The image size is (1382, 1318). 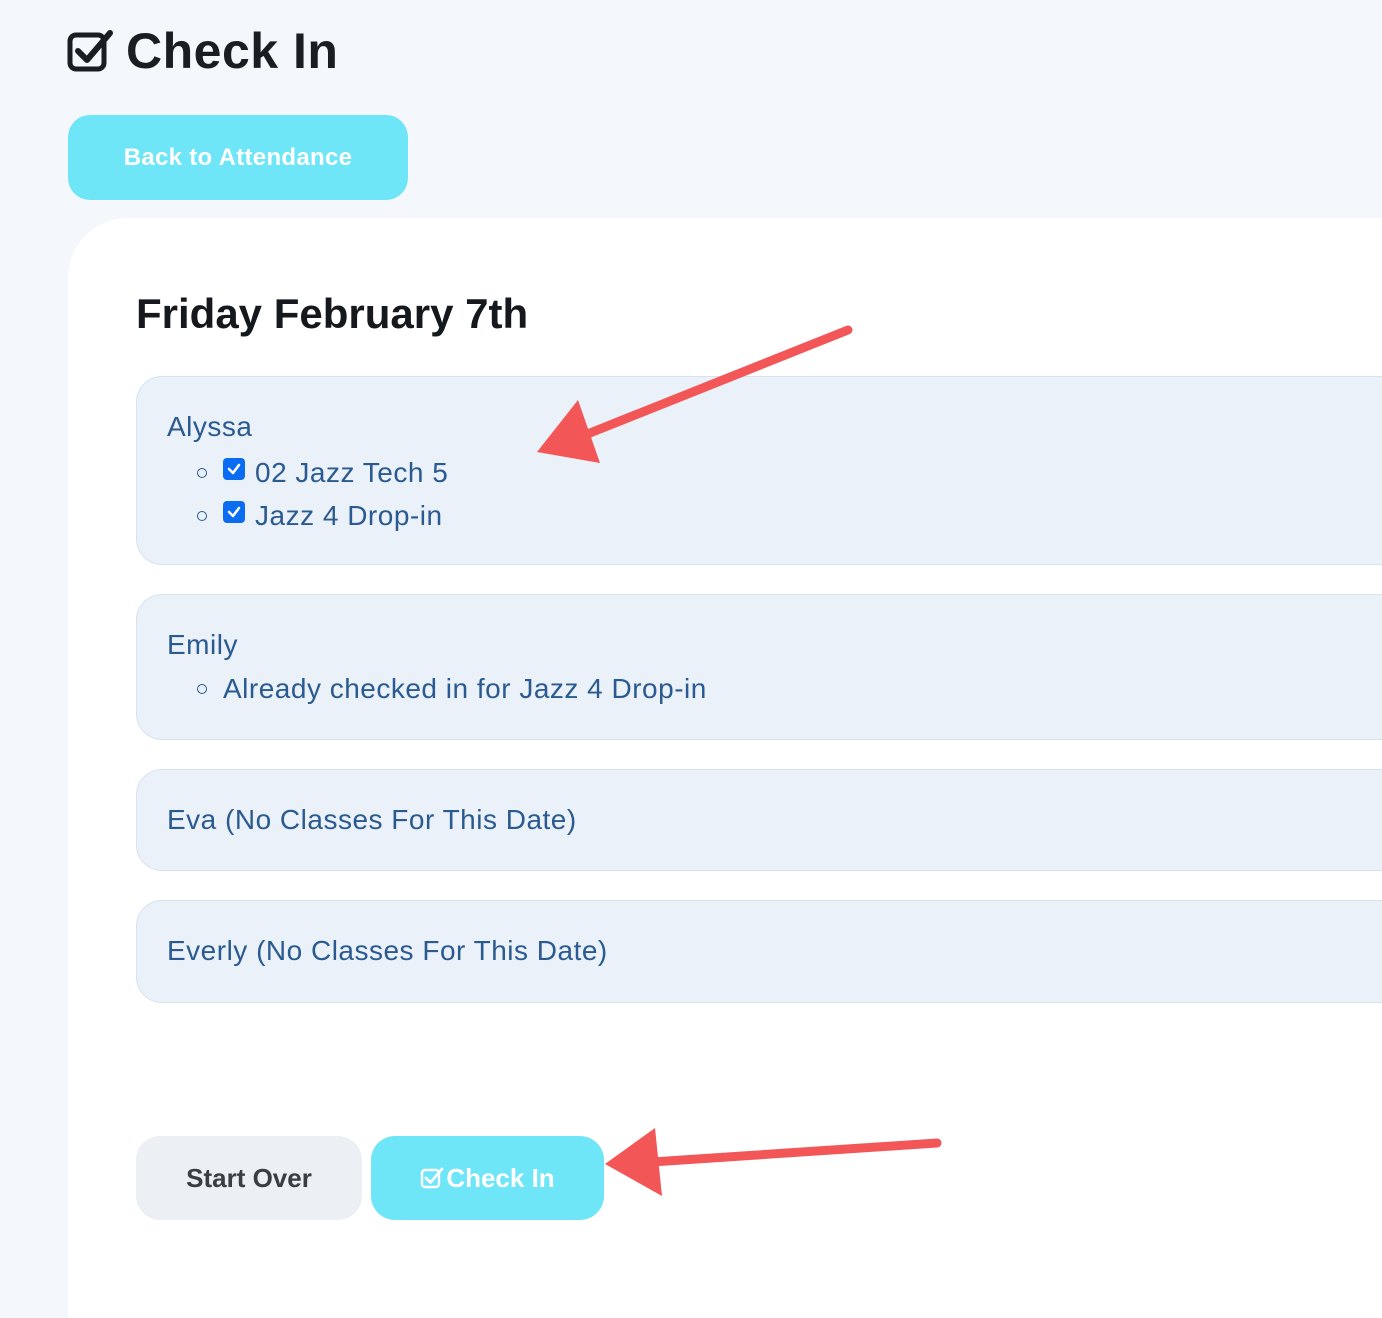 What do you see at coordinates (352, 472) in the screenshot?
I see `class-label: 02 Jazz Tech 5` at bounding box center [352, 472].